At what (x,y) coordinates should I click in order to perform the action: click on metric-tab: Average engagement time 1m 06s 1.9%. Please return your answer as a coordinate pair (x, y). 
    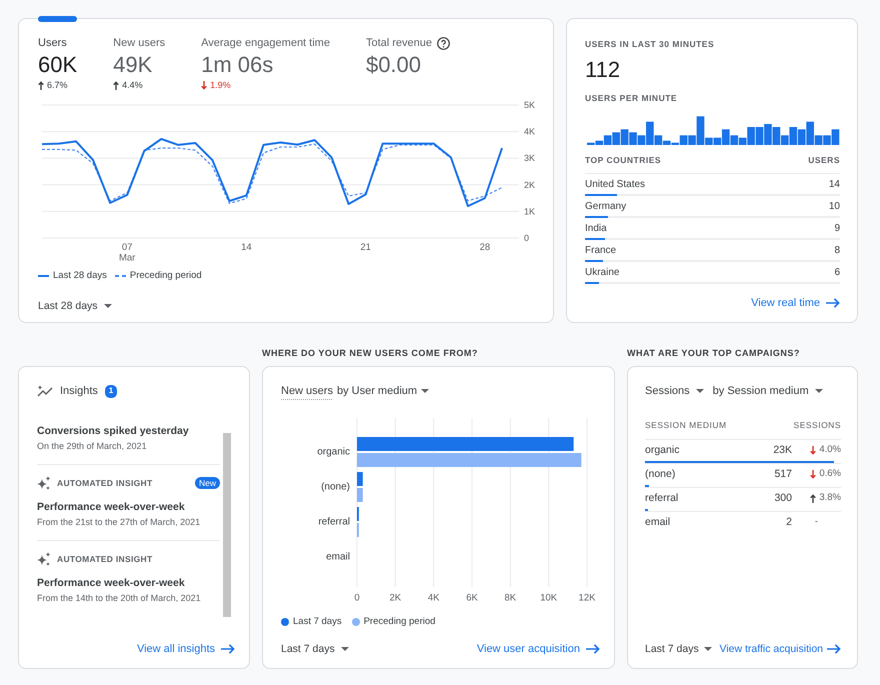
    Looking at the image, I should click on (265, 53).